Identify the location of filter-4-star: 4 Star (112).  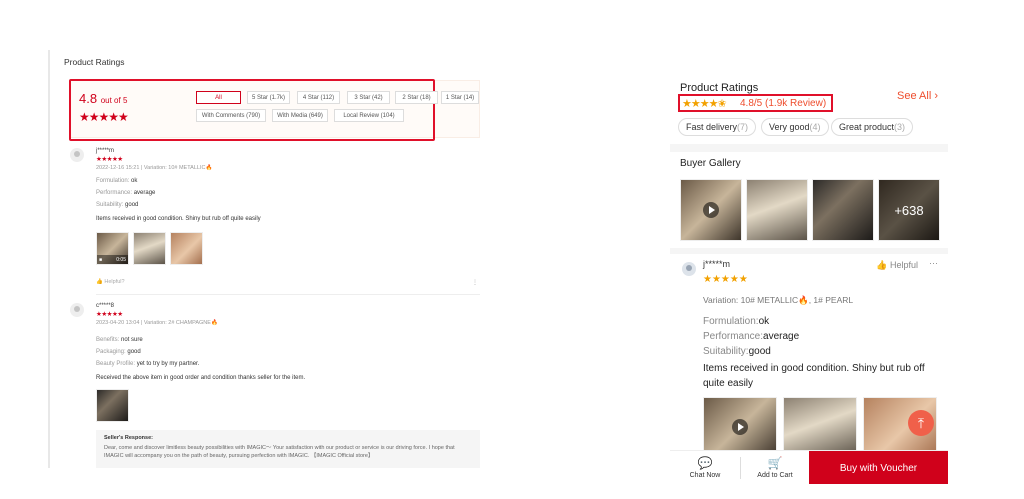
(318, 97).